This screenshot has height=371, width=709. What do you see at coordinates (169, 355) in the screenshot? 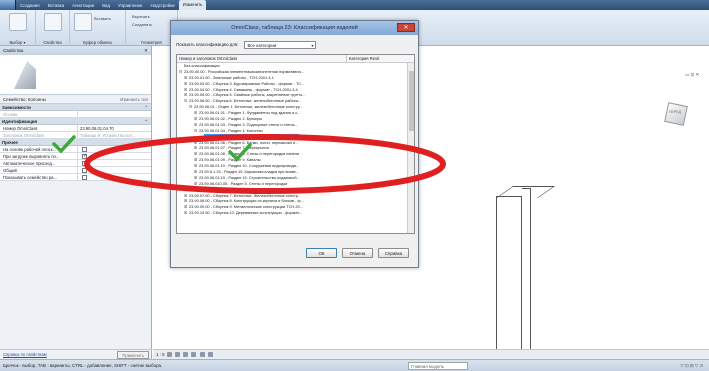
I see `detail-level-icon` at bounding box center [169, 355].